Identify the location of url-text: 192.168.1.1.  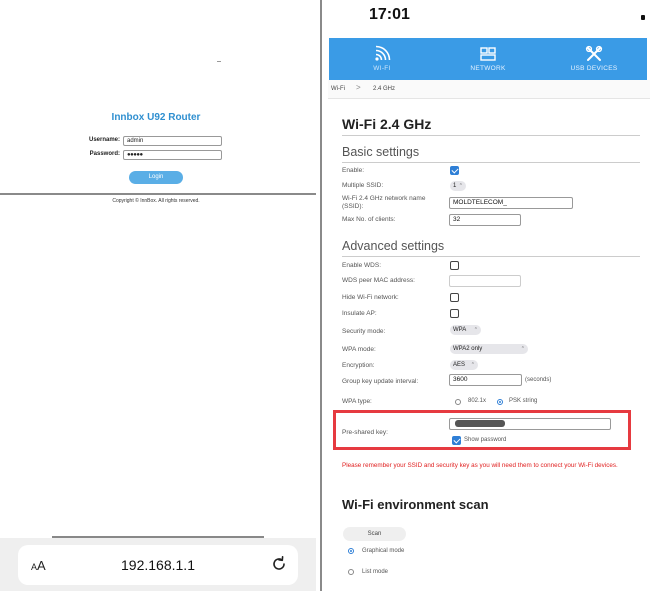
(158, 565).